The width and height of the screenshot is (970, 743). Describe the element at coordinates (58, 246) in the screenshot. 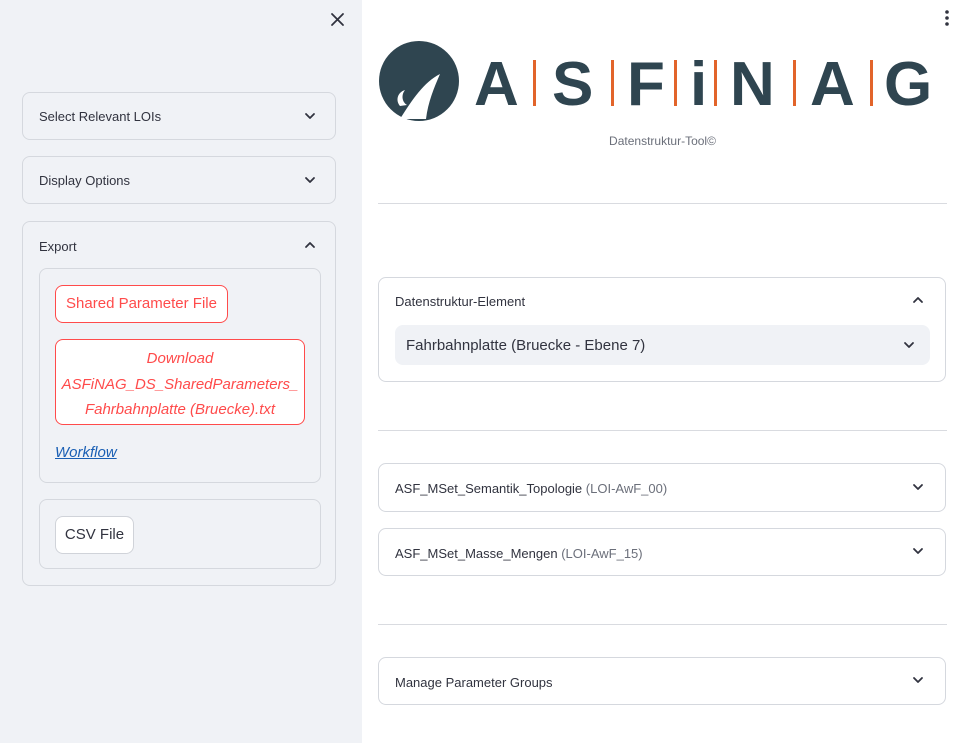

I see `expander-export-title: Export` at that location.